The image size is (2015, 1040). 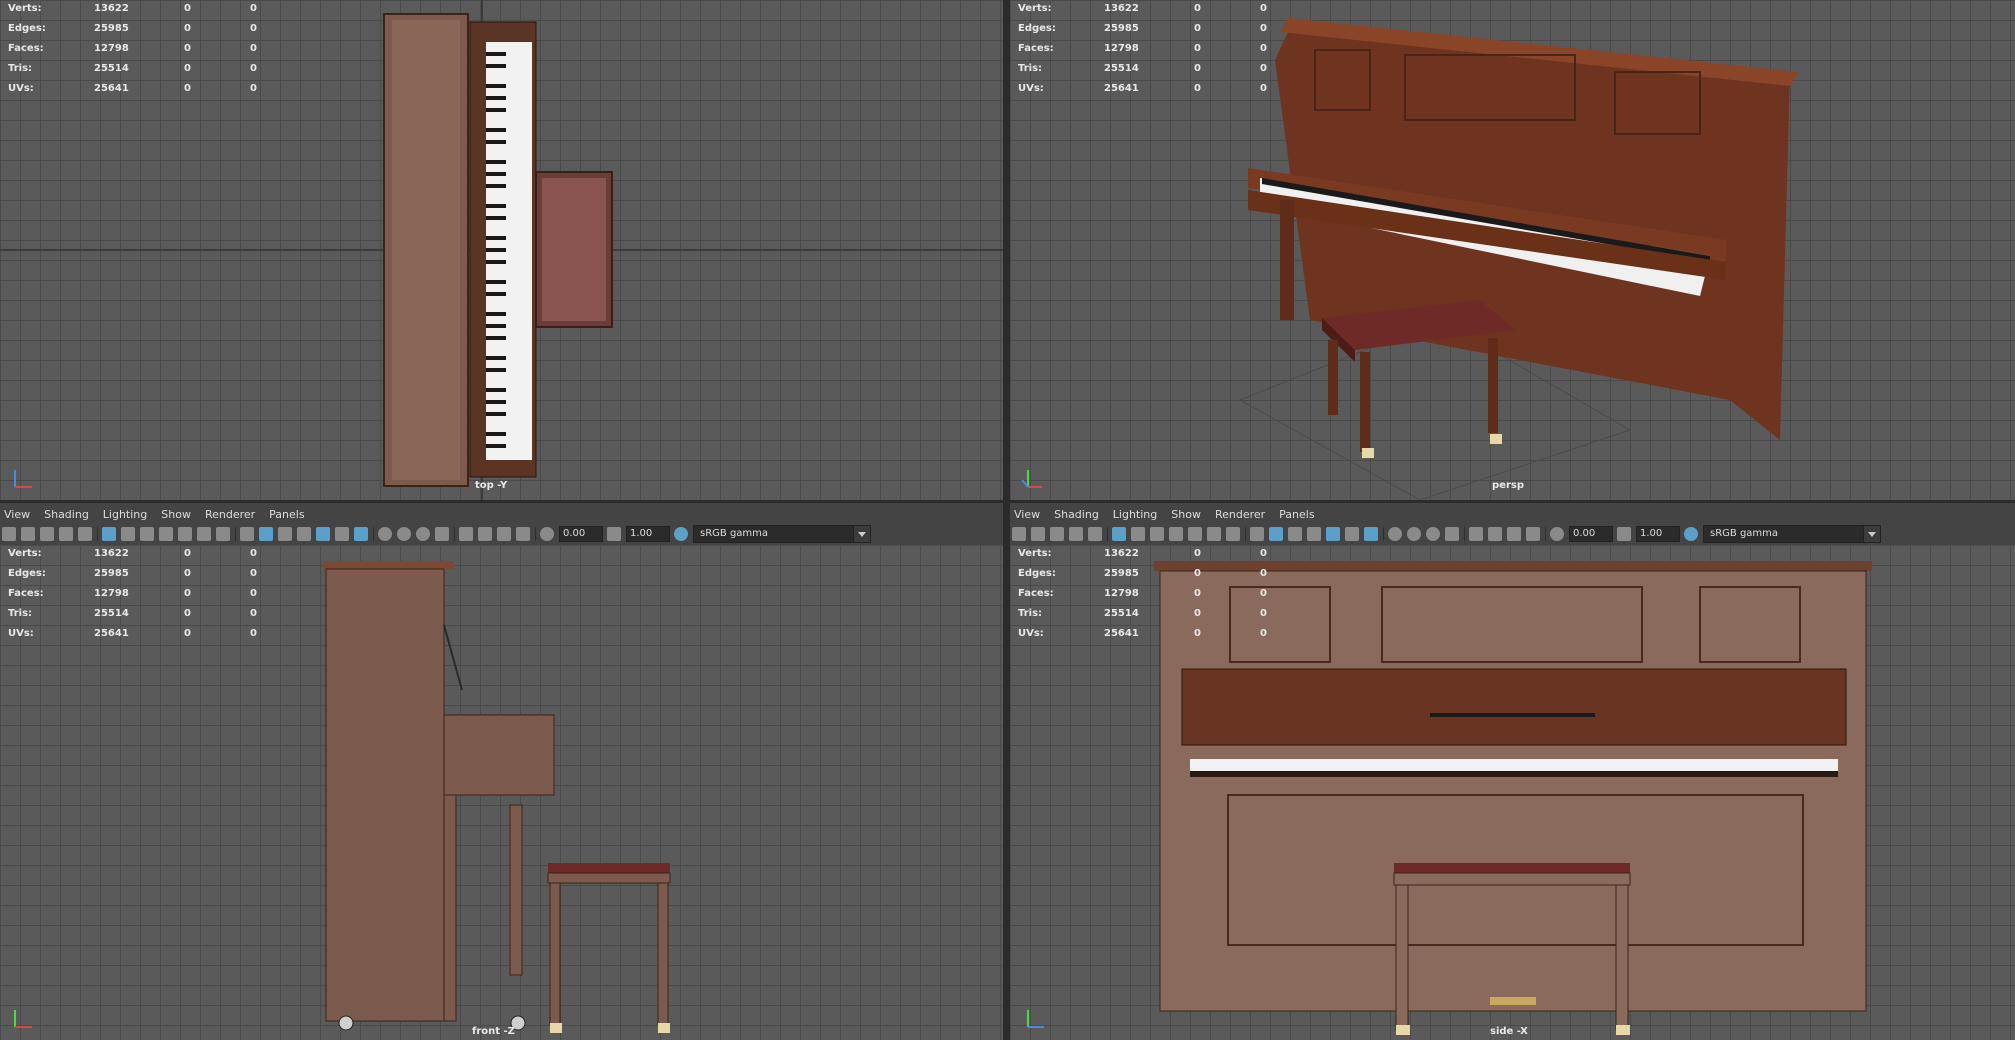 What do you see at coordinates (187, 28) in the screenshot?
I see `stat-edges-selected: 0` at bounding box center [187, 28].